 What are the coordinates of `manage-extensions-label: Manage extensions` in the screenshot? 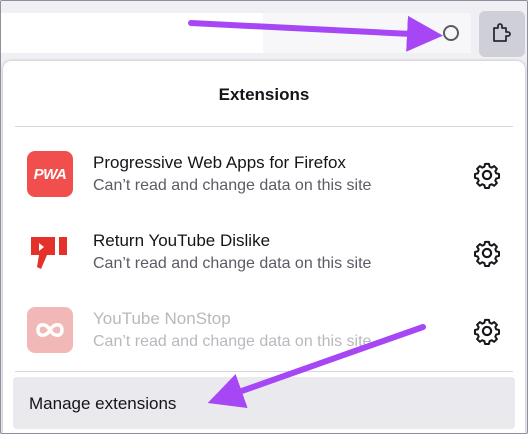 It's located at (103, 403).